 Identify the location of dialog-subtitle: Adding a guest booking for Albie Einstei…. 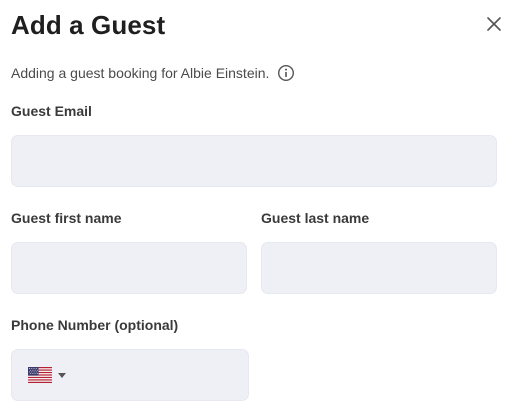
(140, 73).